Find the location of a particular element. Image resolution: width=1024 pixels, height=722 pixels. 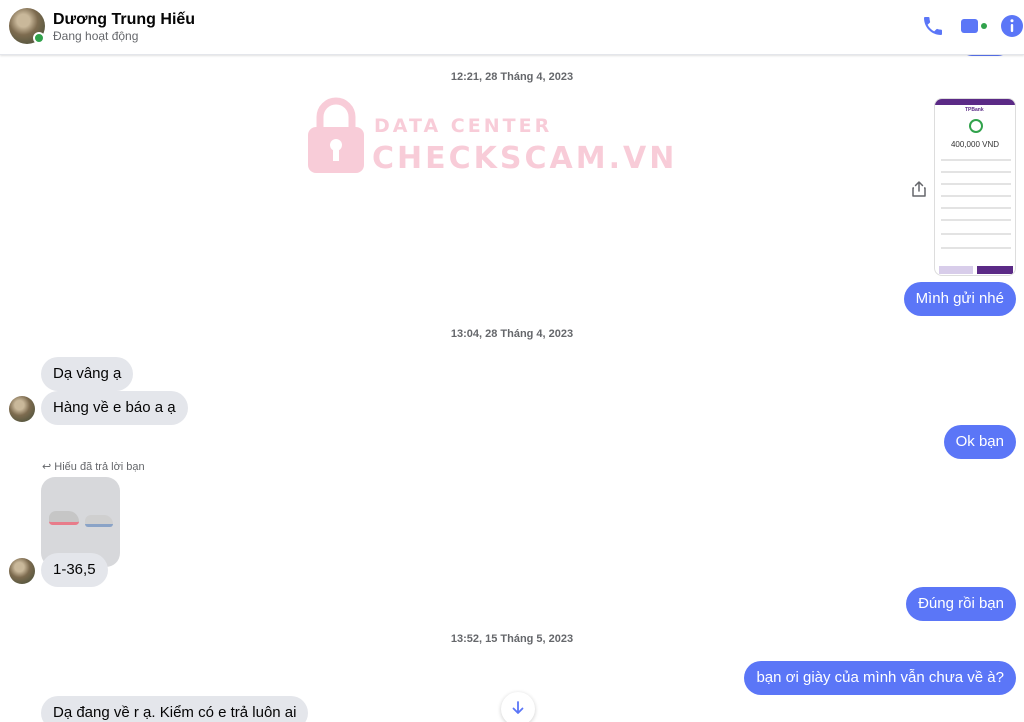

incoming-message: Hàng về e báo a ạ is located at coordinates (114, 408).